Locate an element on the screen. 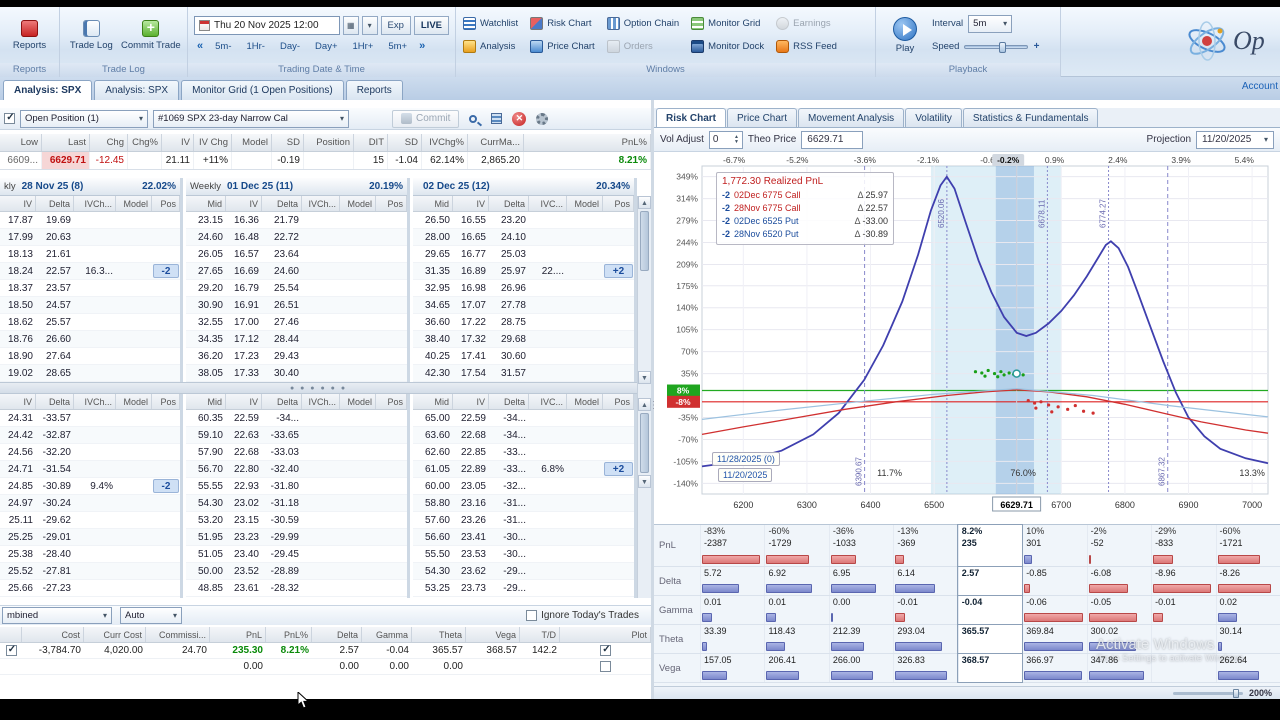 This screenshot has height=720, width=1280. cell: 23.62 is located at coordinates (471, 571).